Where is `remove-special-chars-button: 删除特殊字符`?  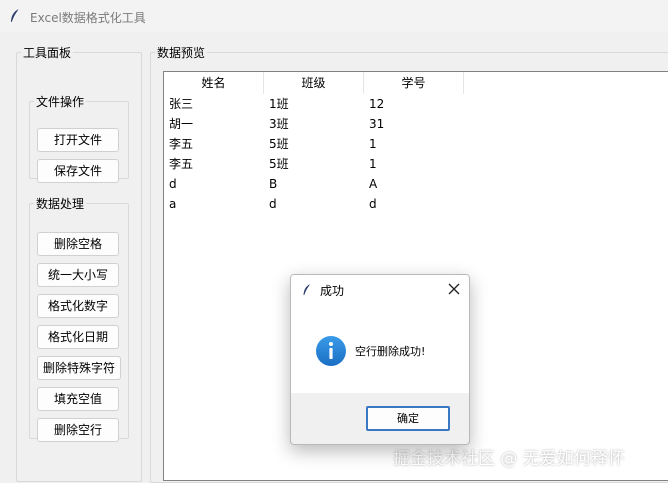
remove-special-chars-button: 删除特殊字符 is located at coordinates (79, 368).